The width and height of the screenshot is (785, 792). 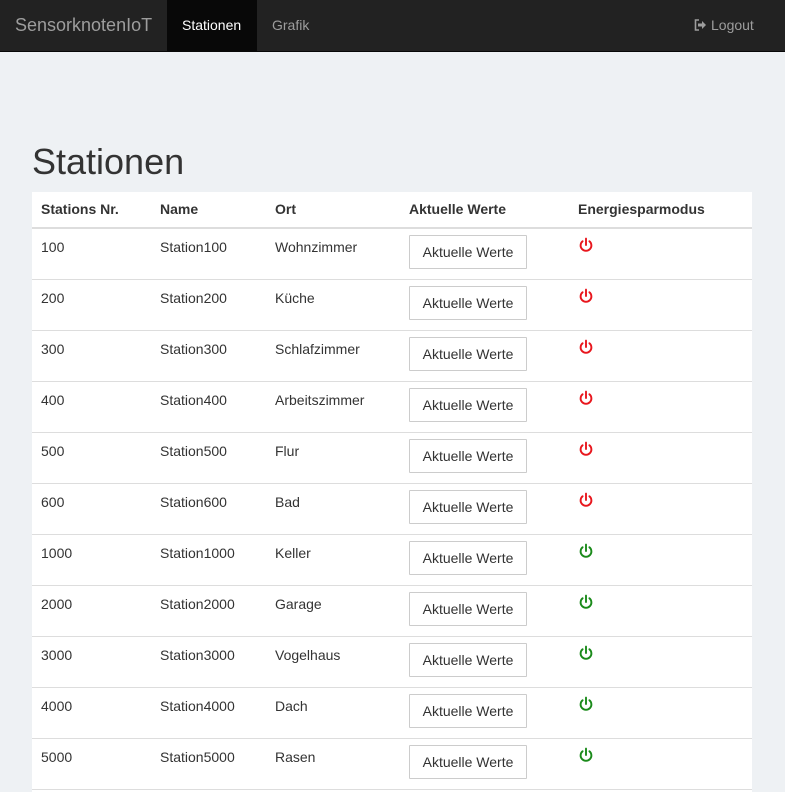 I want to click on logout-label: Logout, so click(x=732, y=25).